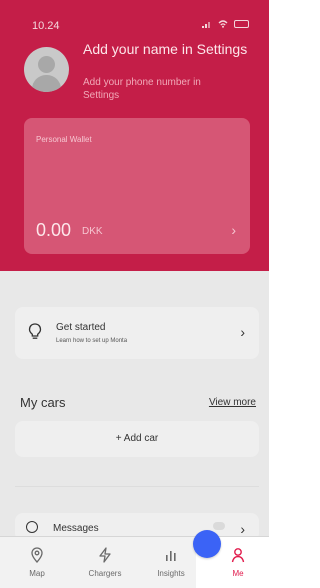 The height and width of the screenshot is (588, 320). What do you see at coordinates (76, 528) in the screenshot?
I see `messages-label: Messages` at bounding box center [76, 528].